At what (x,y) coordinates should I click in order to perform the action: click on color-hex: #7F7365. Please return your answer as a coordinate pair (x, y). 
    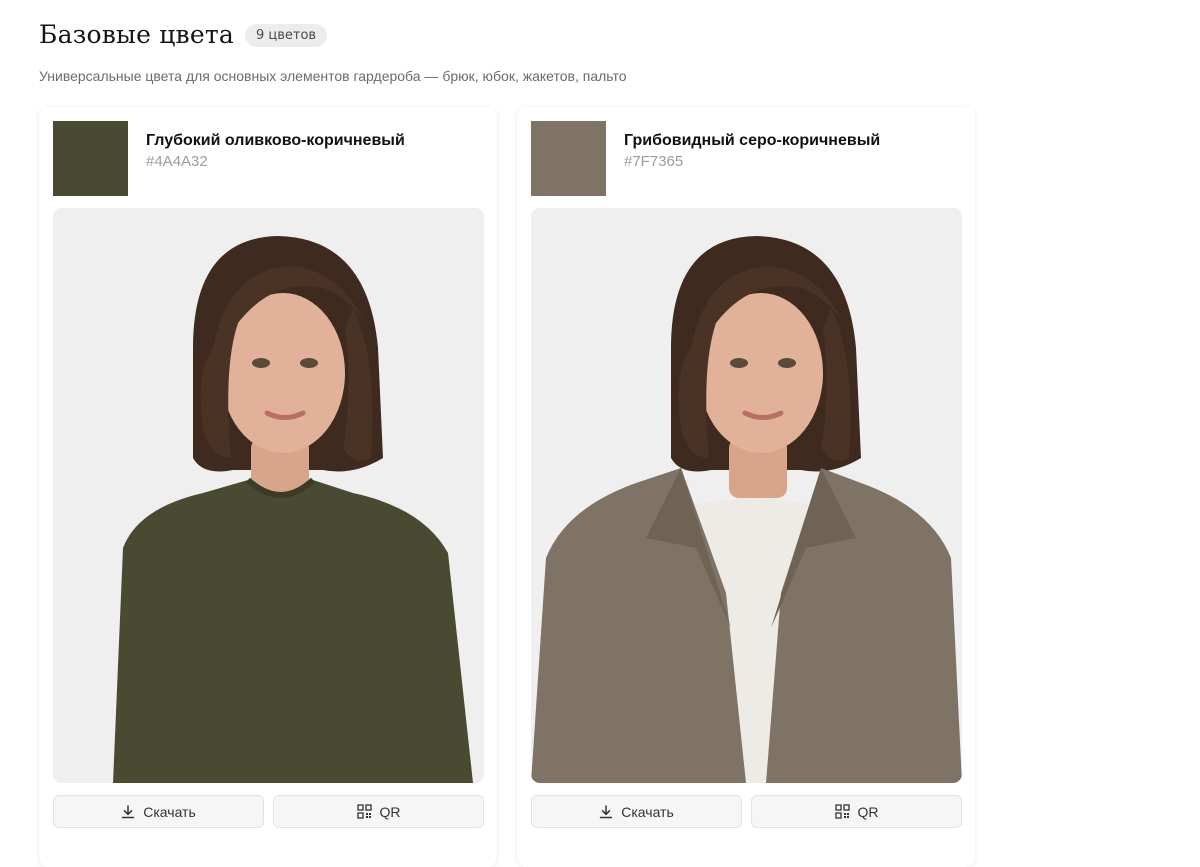
    Looking at the image, I should click on (654, 161).